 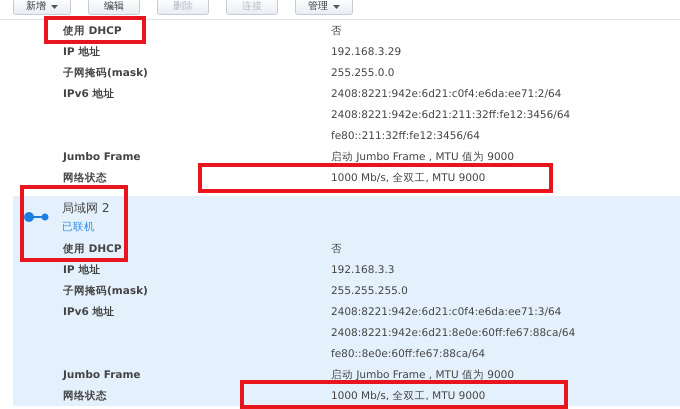 What do you see at coordinates (446, 93) in the screenshot?
I see `field-value: 2408:8221:942e:6d21:c0f4:e6da:ee71:2/64` at bounding box center [446, 93].